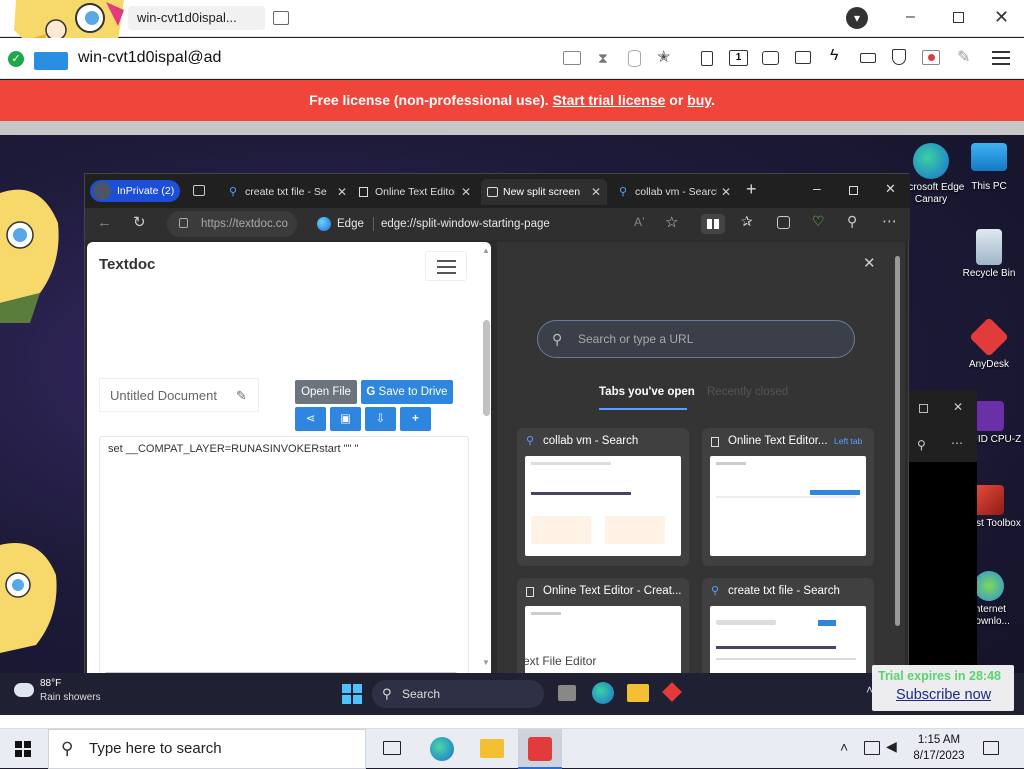 The image size is (1024, 769). What do you see at coordinates (407, 392) in the screenshot?
I see `save-to-drive-button: G Save to Drive` at bounding box center [407, 392].